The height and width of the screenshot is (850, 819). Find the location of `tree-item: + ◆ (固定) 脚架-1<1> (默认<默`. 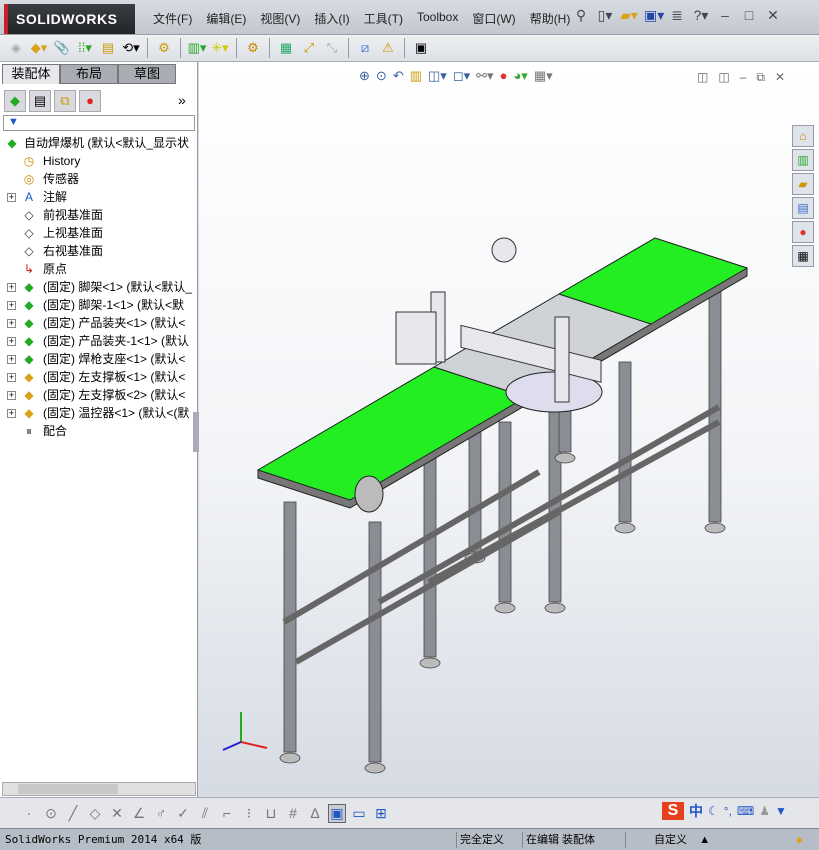

tree-item: + ◆ (固定) 脚架-1<1> (默认<默 is located at coordinates (98, 305).